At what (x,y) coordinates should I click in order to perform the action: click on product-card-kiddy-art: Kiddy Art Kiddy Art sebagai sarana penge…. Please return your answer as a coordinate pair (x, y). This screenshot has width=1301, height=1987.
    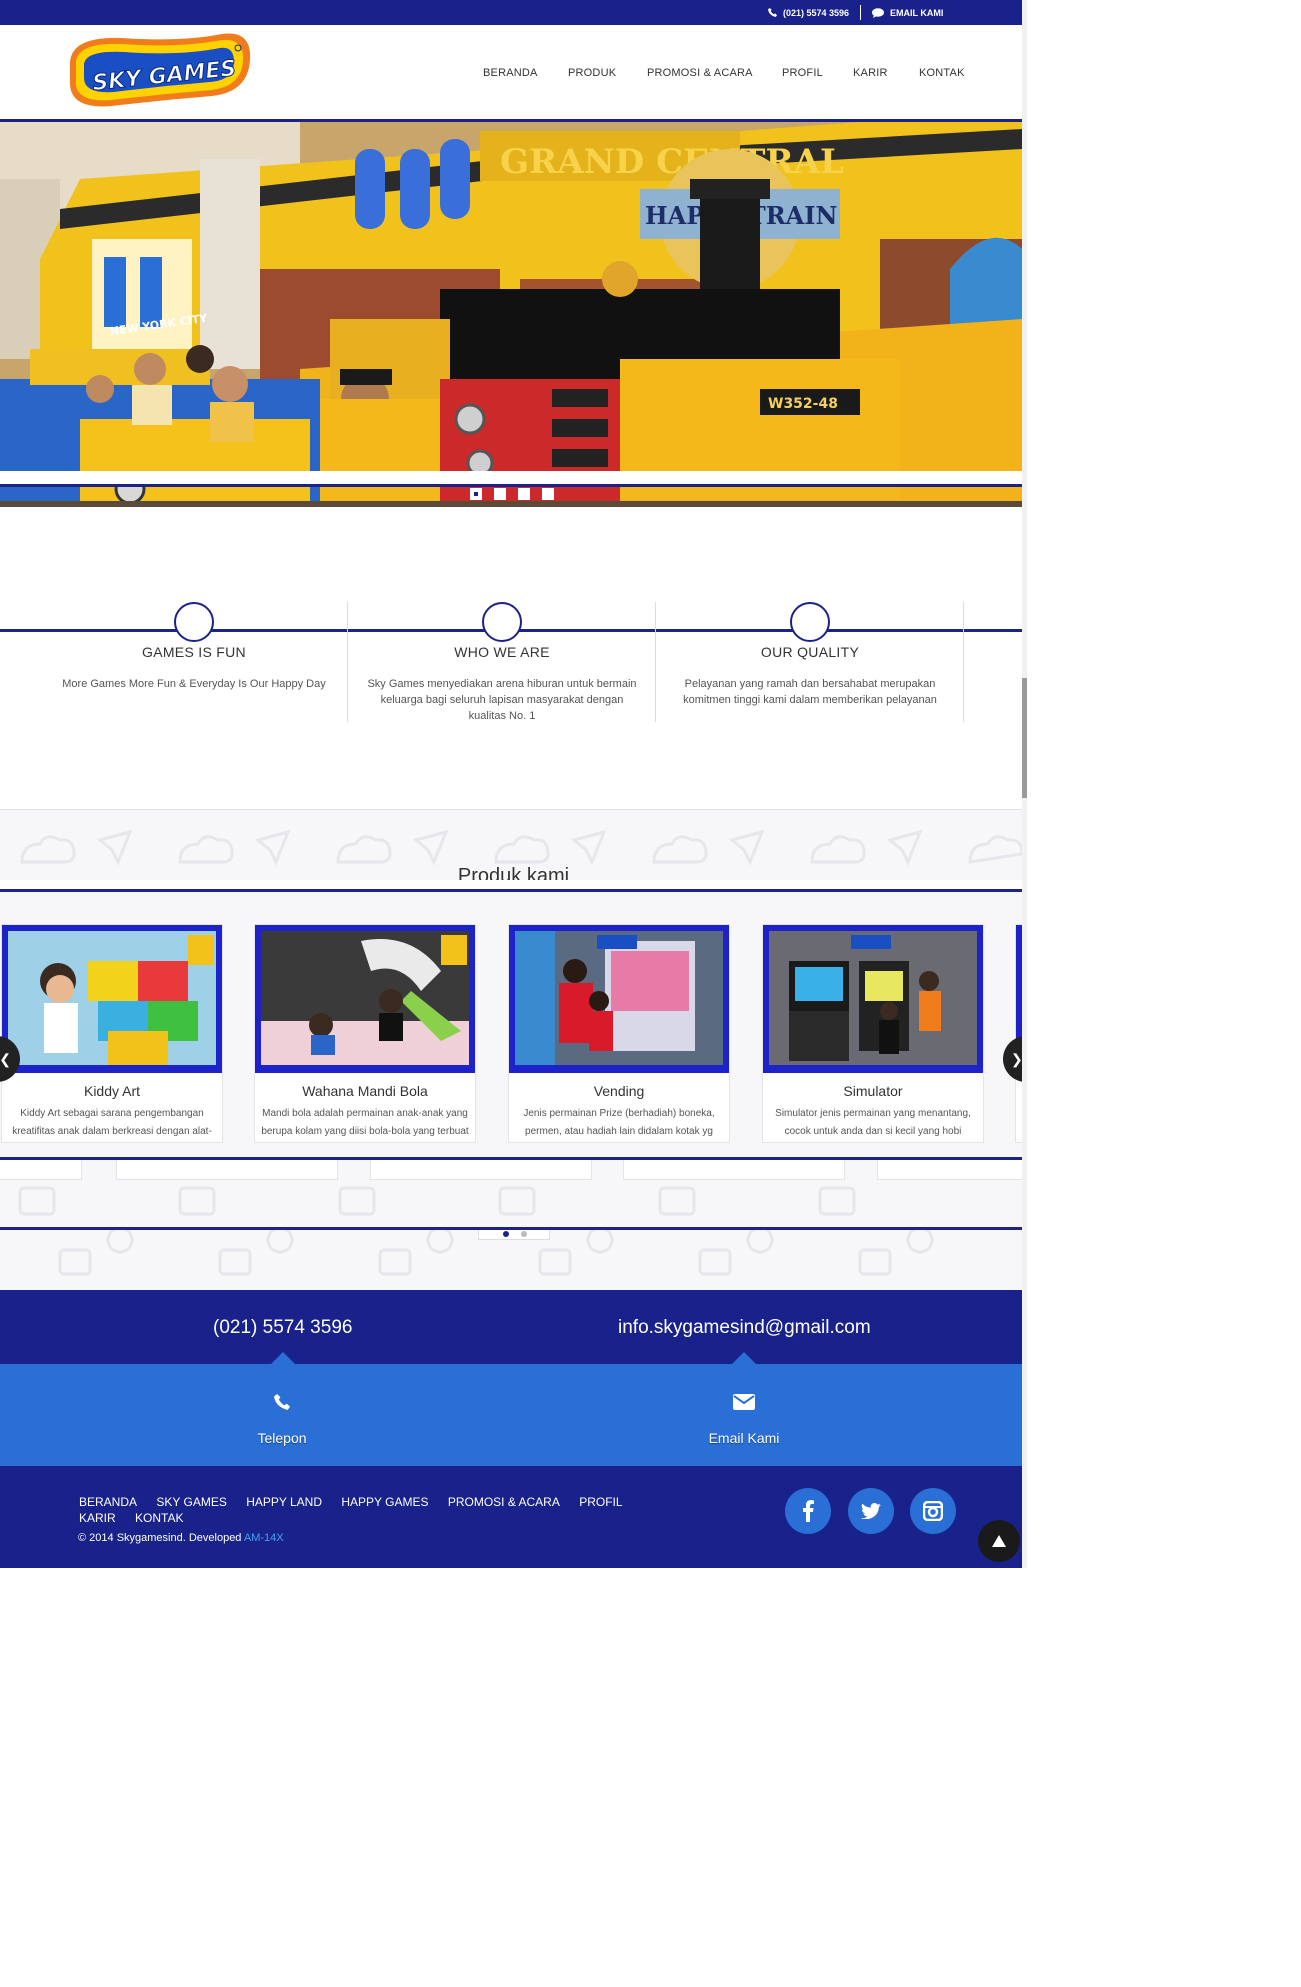
    Looking at the image, I should click on (112, 1033).